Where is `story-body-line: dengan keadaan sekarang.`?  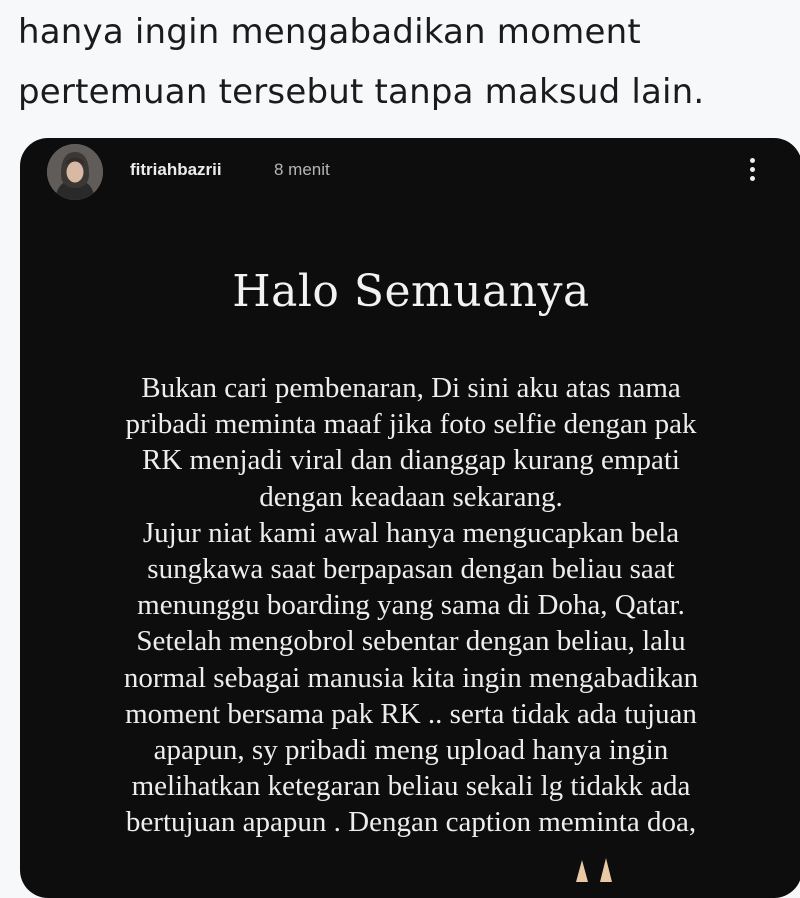 story-body-line: dengan keadaan sekarang. is located at coordinates (411, 496).